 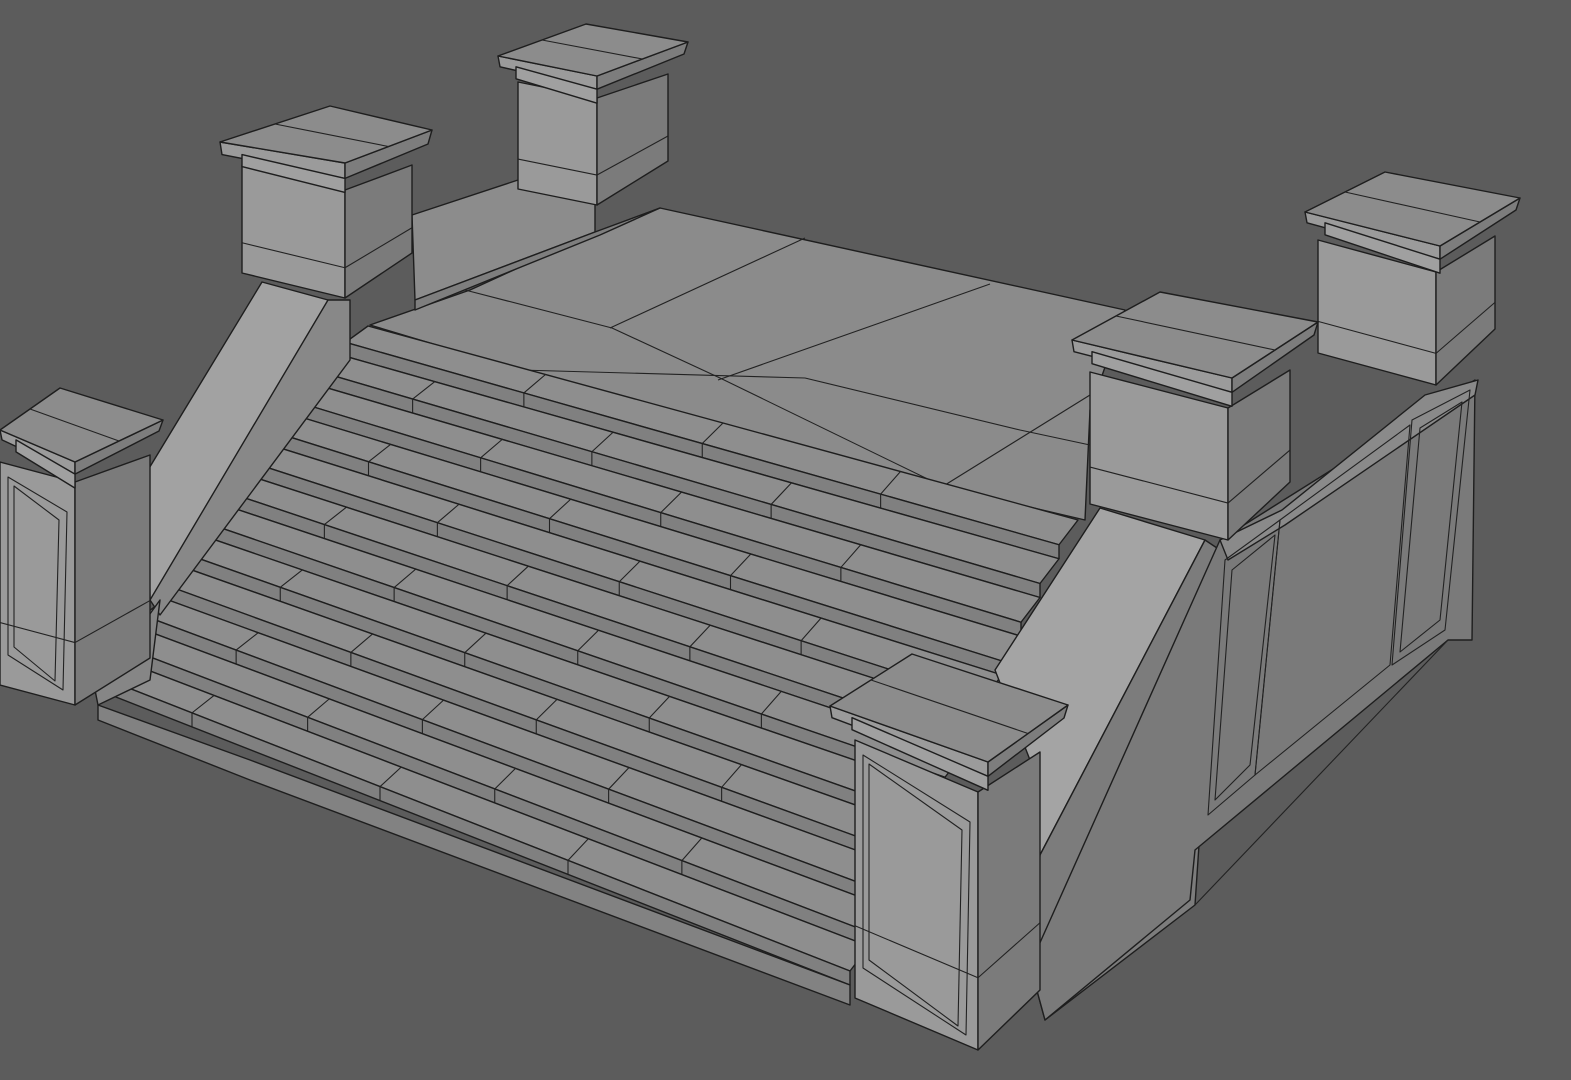 I want to click on pillar-front-left, so click(x=82, y=546).